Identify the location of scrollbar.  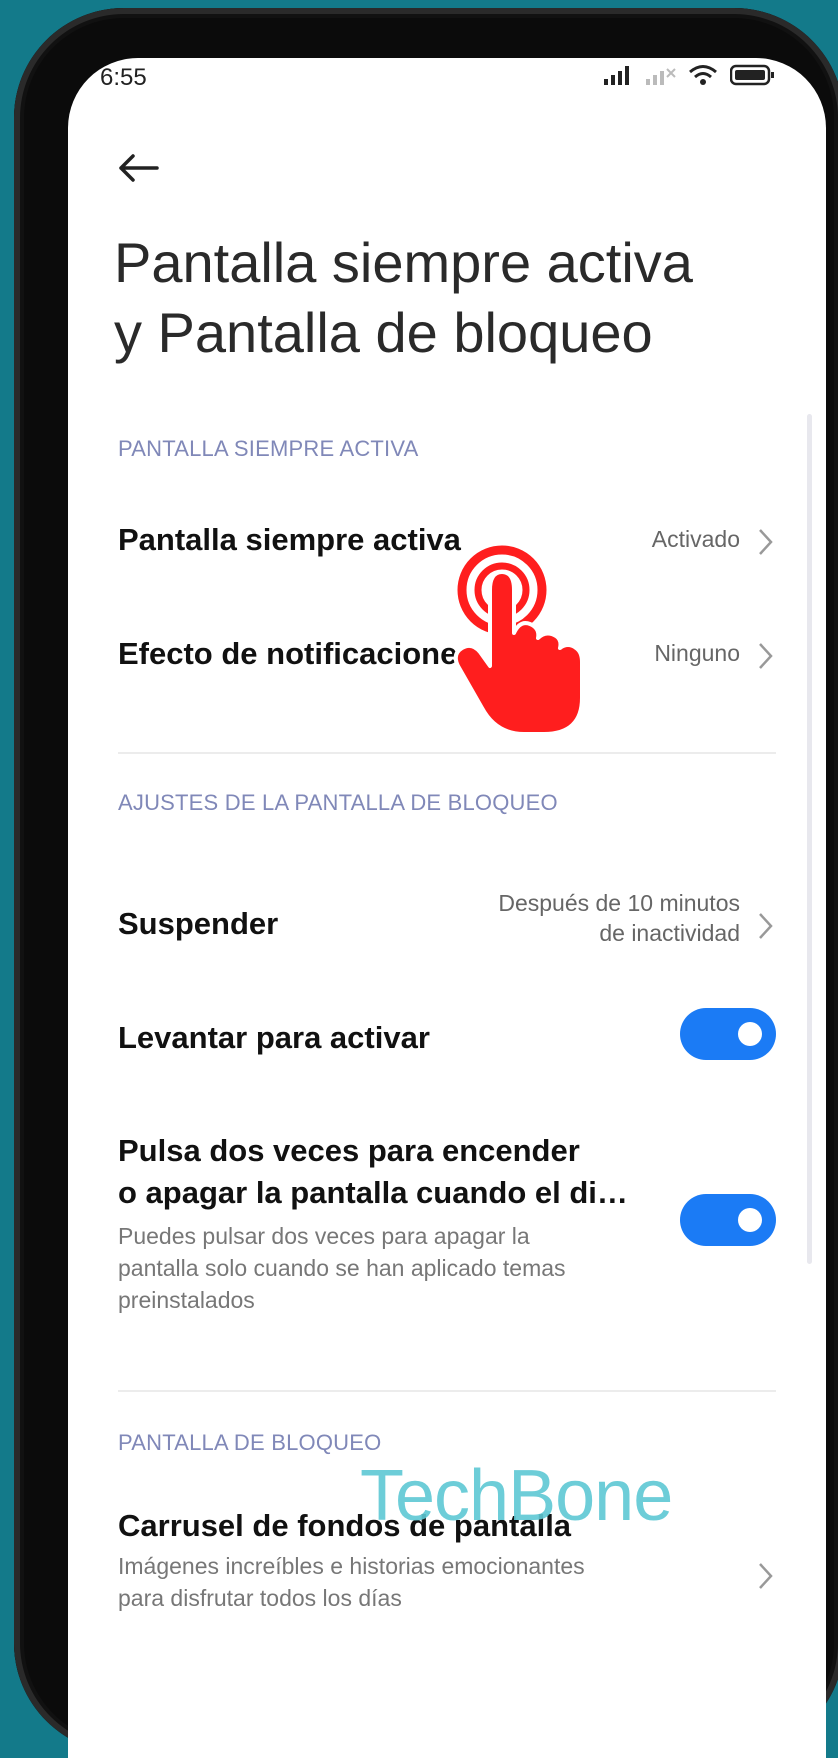
(809, 839).